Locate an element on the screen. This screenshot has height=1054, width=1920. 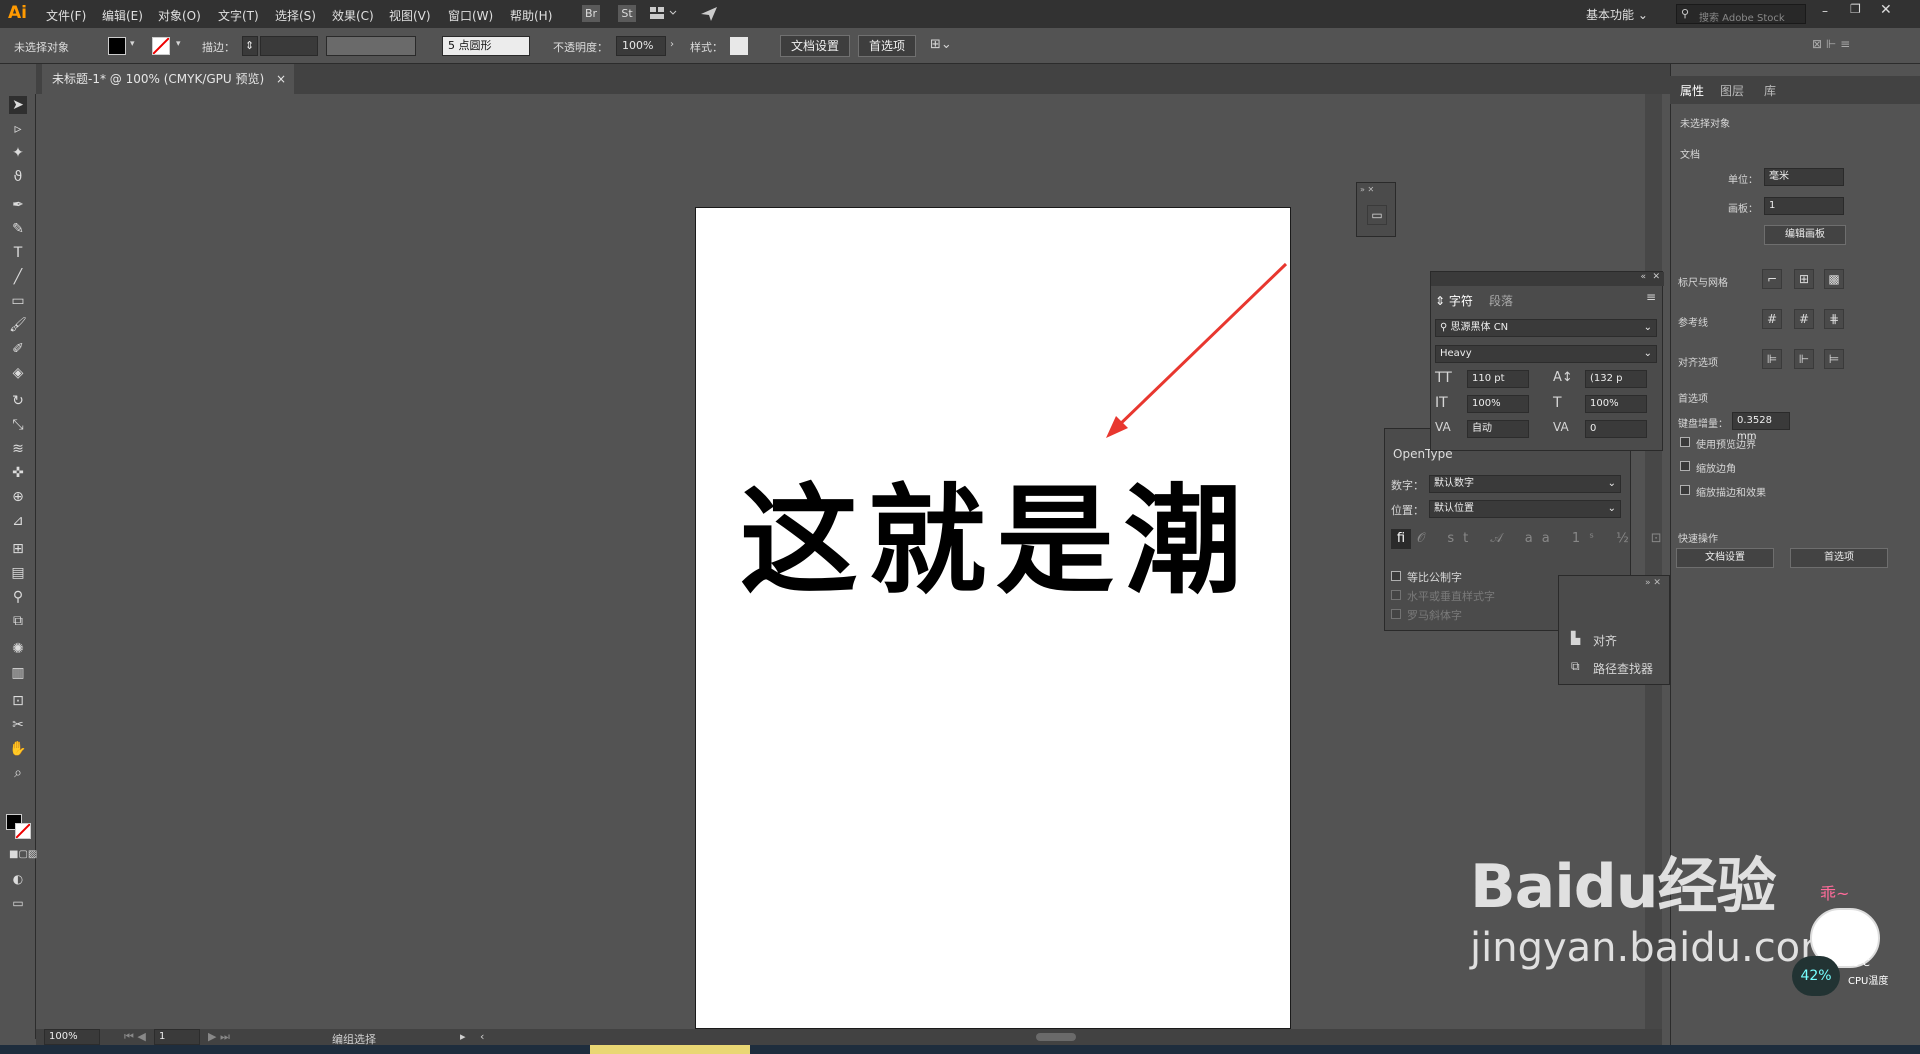
grid-icon: ⊞ is located at coordinates (1804, 279).